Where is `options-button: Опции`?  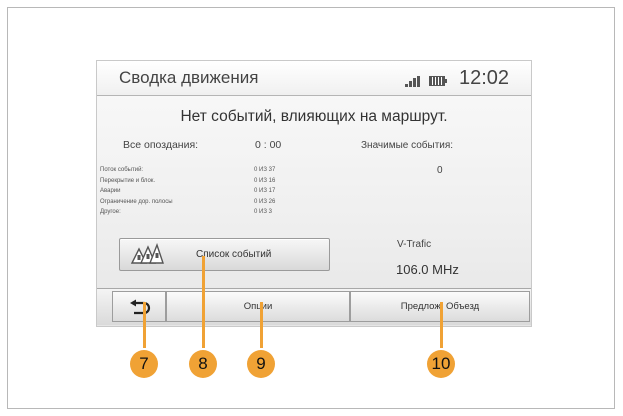
options-button: Опции is located at coordinates (258, 306).